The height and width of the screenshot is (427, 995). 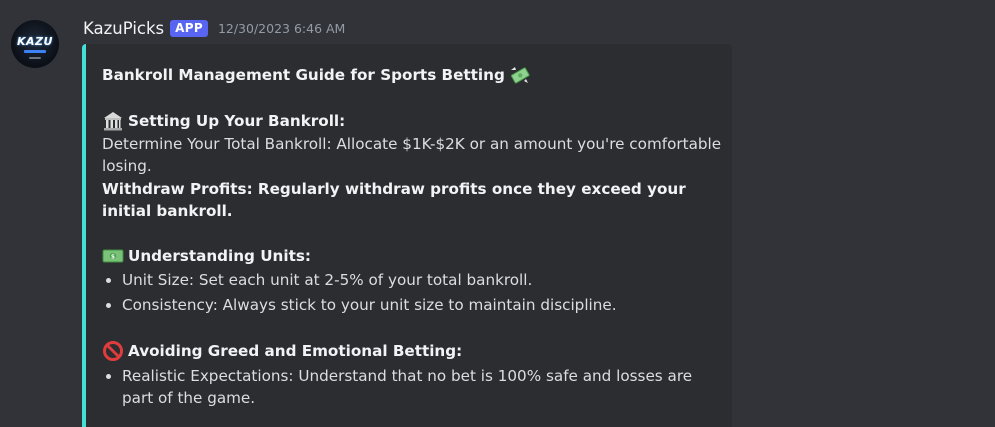 I want to click on section-heading-units: $ Understanding Units:, so click(x=412, y=256).